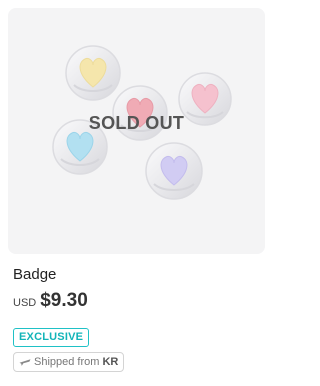 The width and height of the screenshot is (320, 386). Describe the element at coordinates (34, 274) in the screenshot. I see `product-title: Badge` at that location.